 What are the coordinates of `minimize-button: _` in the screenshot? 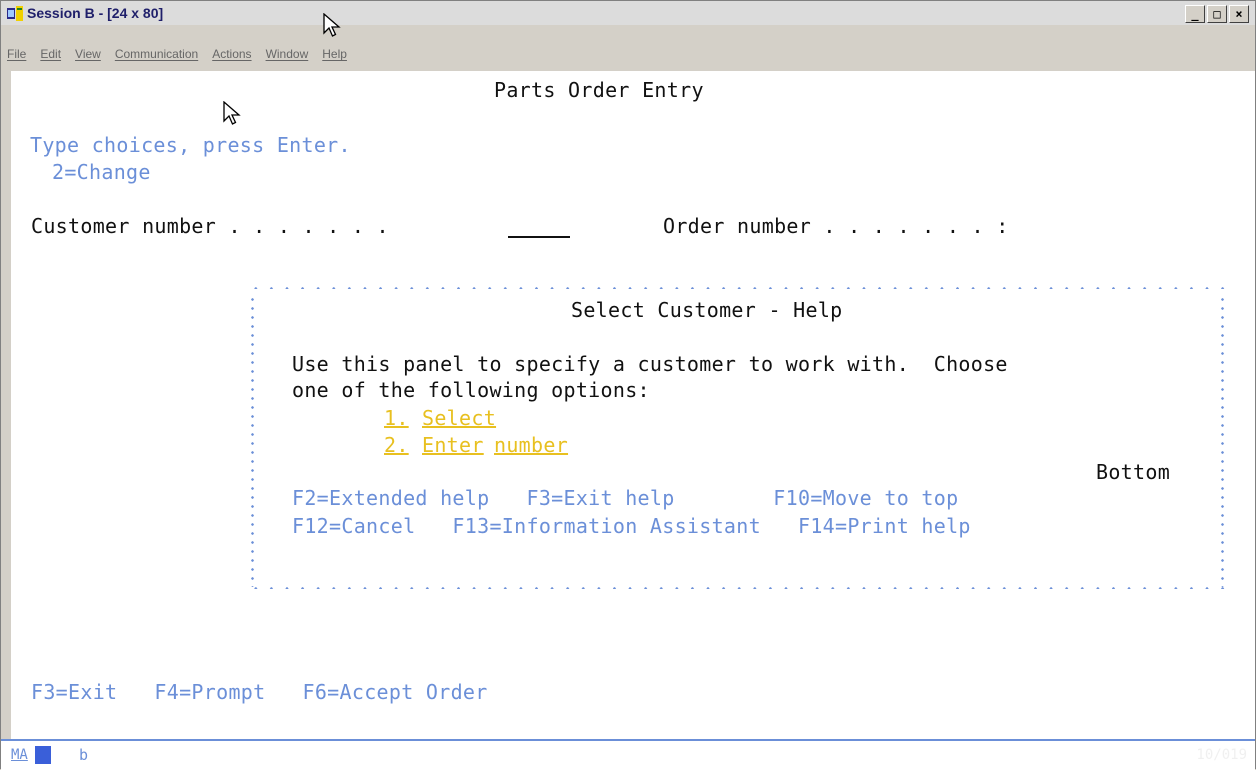 It's located at (1195, 14).